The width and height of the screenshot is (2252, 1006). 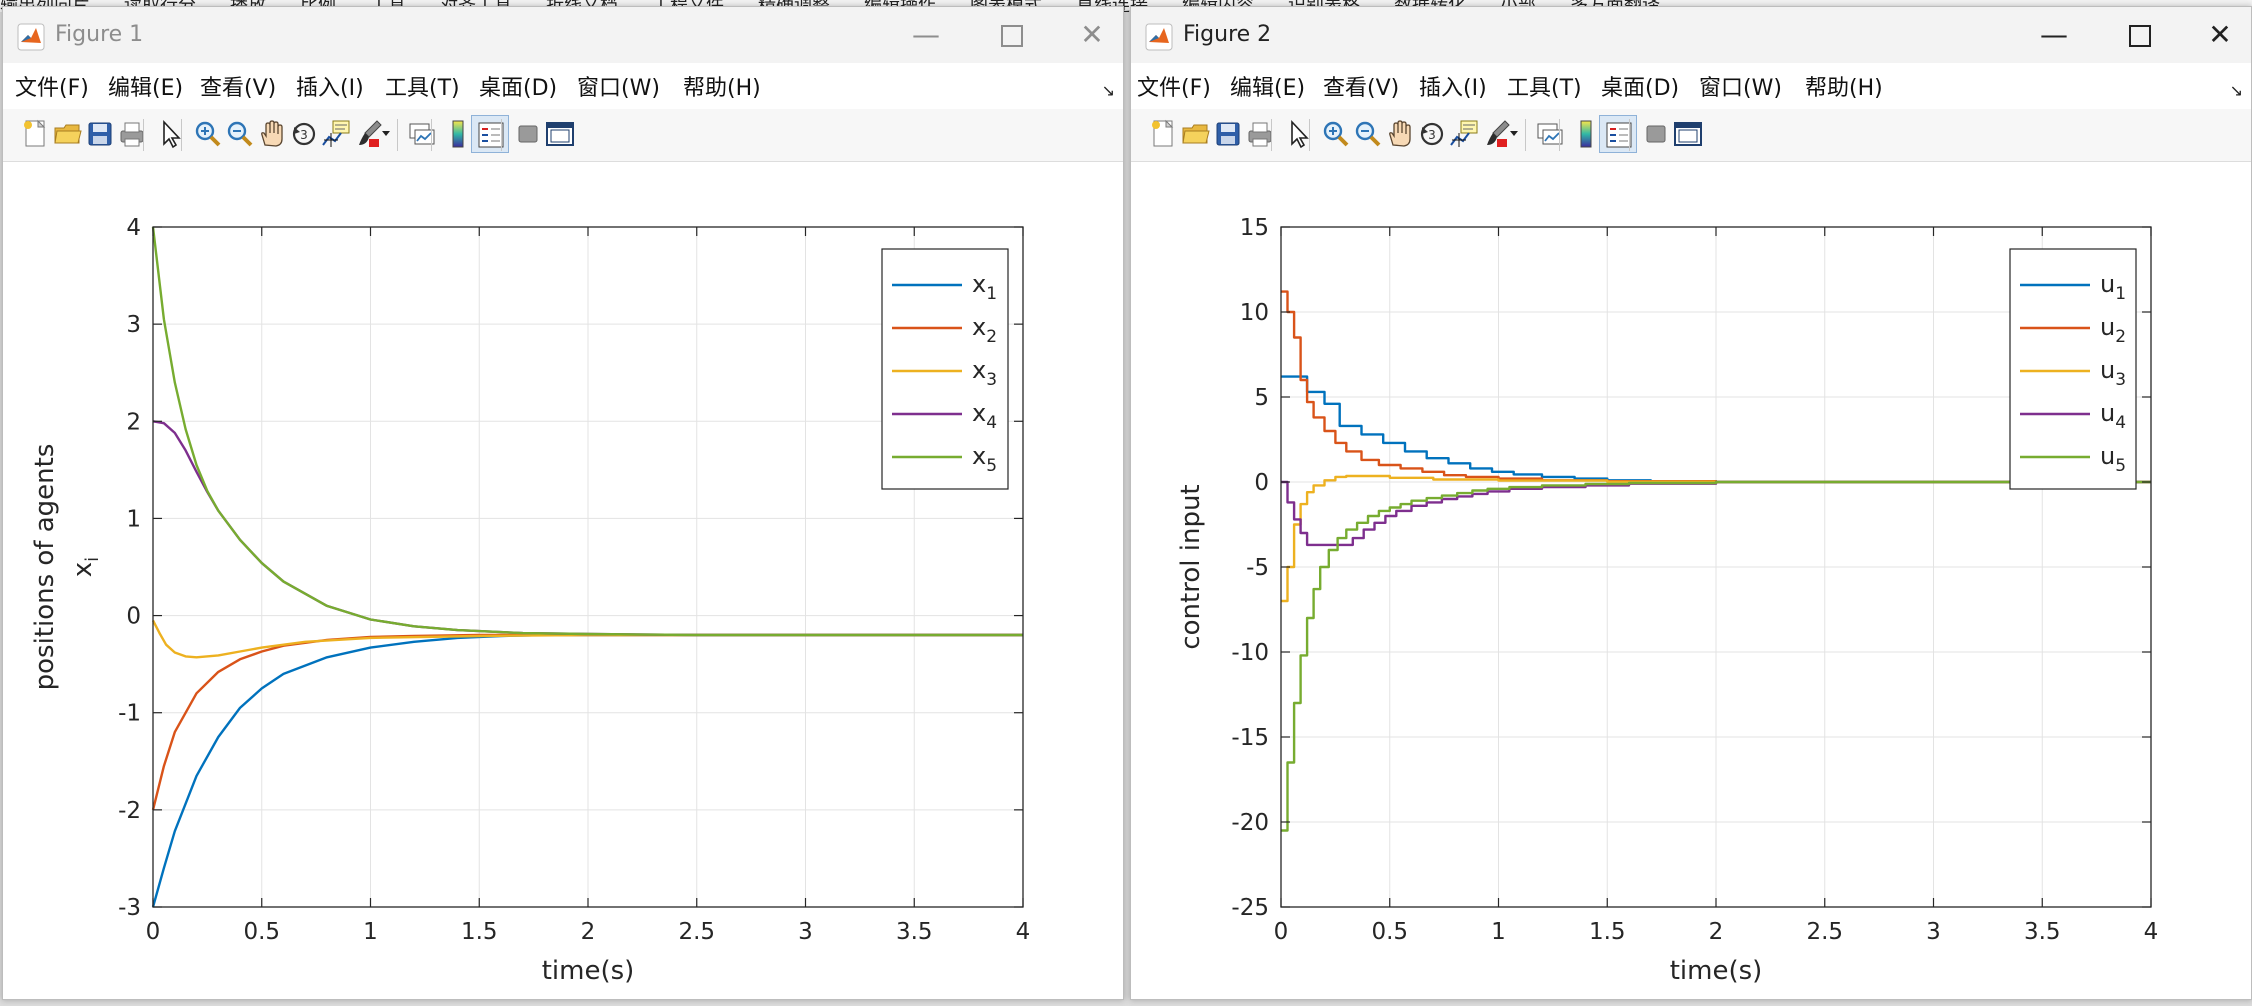 I want to click on y-tick-label: -25, so click(x=1250, y=908).